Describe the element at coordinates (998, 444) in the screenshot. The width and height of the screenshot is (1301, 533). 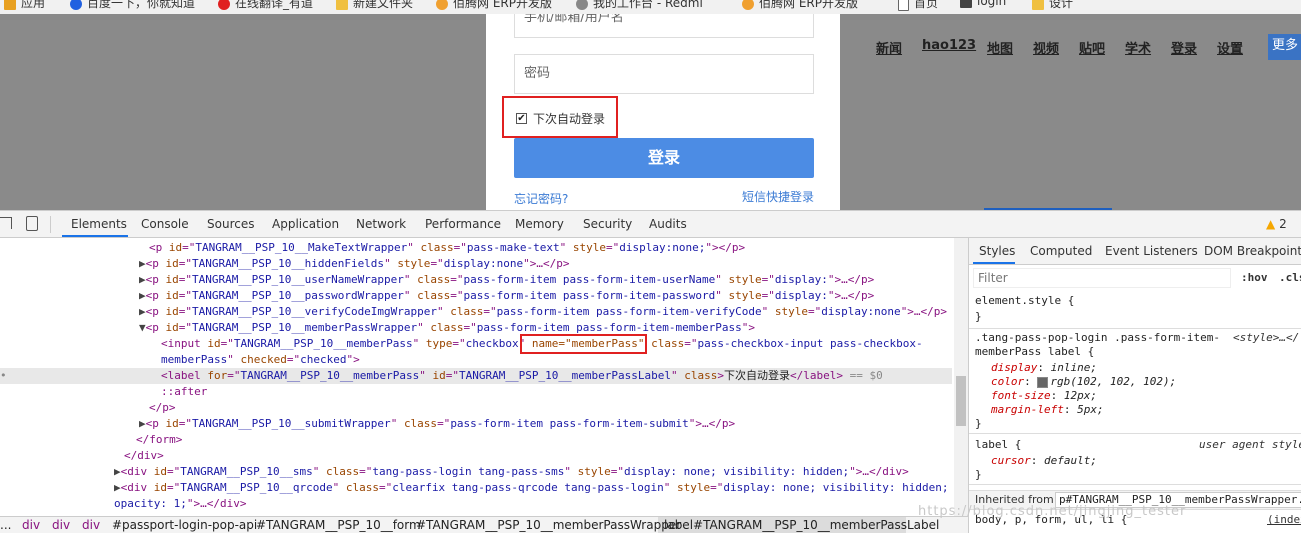
I see `rule-selector: label {` at that location.